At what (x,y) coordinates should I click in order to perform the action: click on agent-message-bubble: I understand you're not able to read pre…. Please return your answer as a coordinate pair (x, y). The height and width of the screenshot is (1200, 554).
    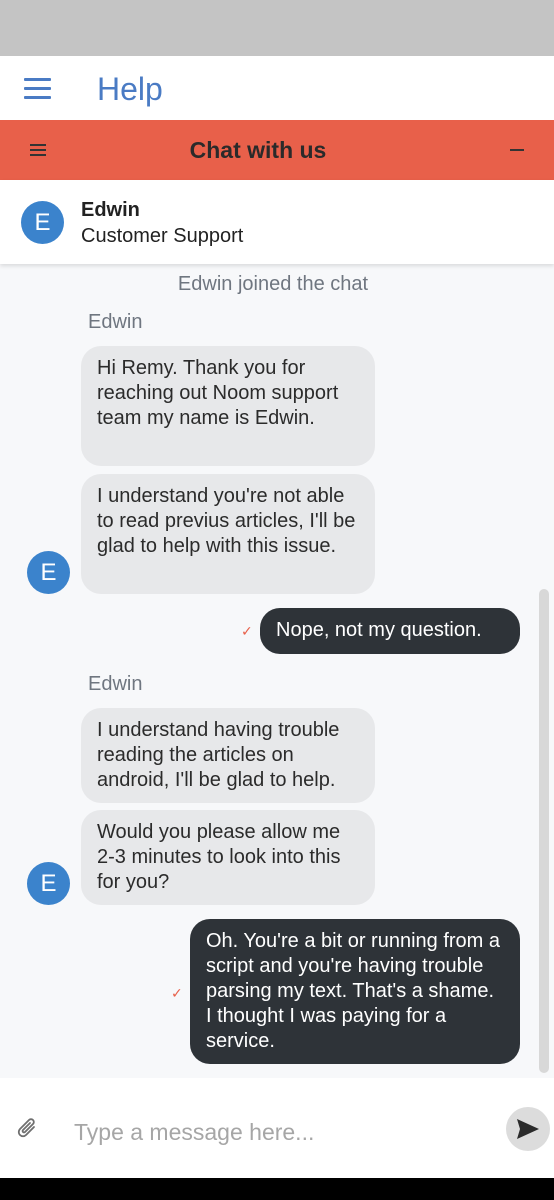
    Looking at the image, I should click on (228, 534).